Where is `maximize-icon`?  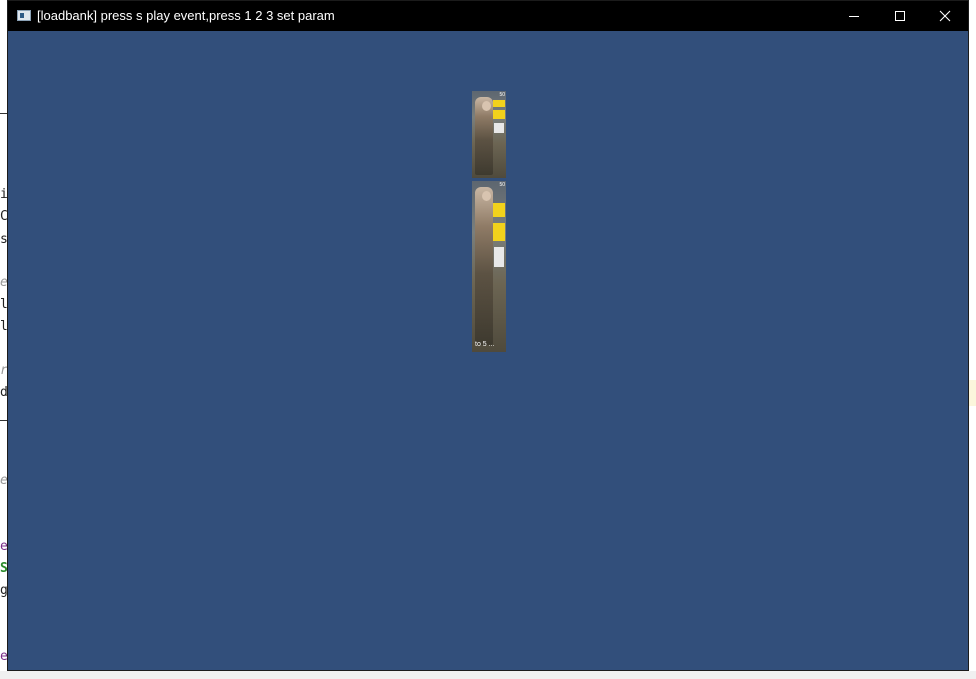 maximize-icon is located at coordinates (900, 16).